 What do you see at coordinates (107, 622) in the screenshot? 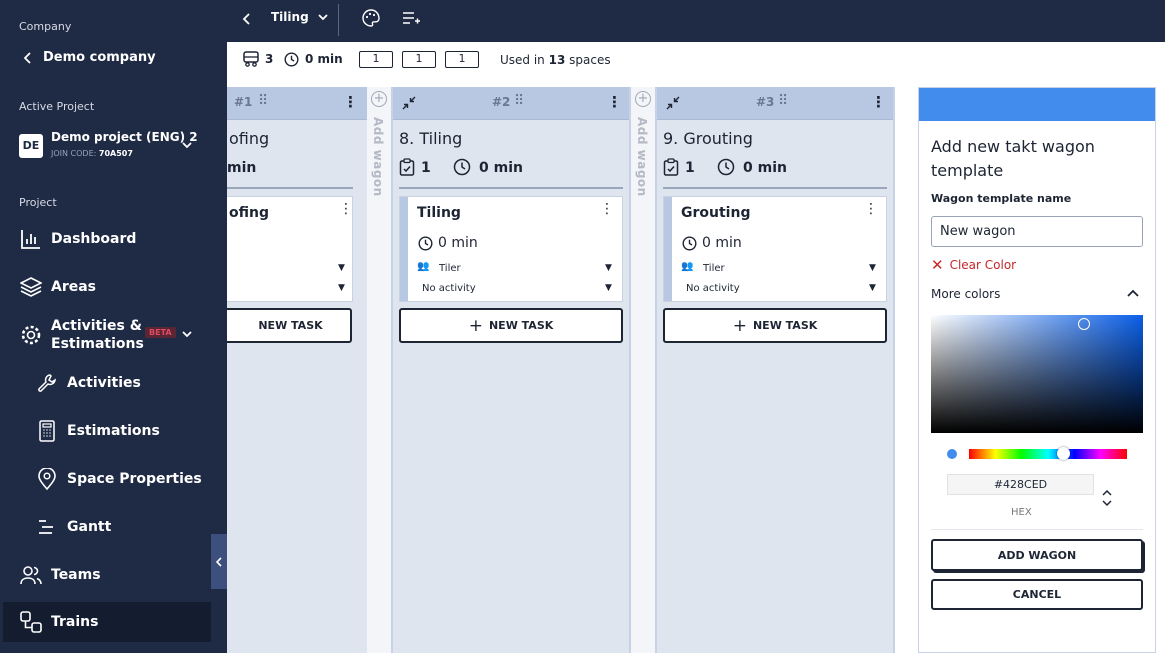
I see `nav-trains: Trains` at bounding box center [107, 622].